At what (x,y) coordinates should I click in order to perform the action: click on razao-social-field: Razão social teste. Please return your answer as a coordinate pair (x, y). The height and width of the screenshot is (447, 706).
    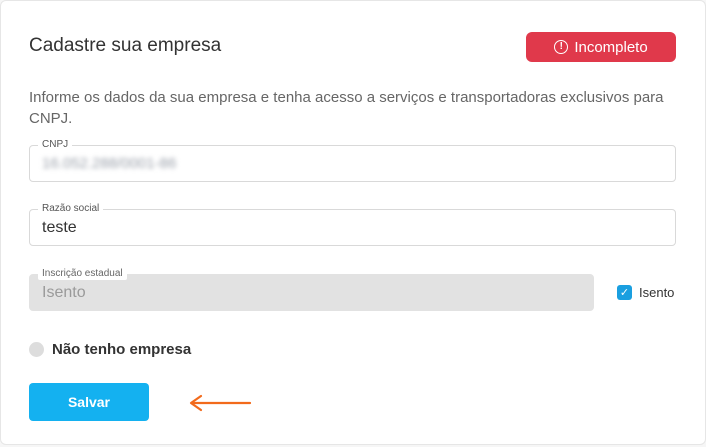
    Looking at the image, I should click on (352, 224).